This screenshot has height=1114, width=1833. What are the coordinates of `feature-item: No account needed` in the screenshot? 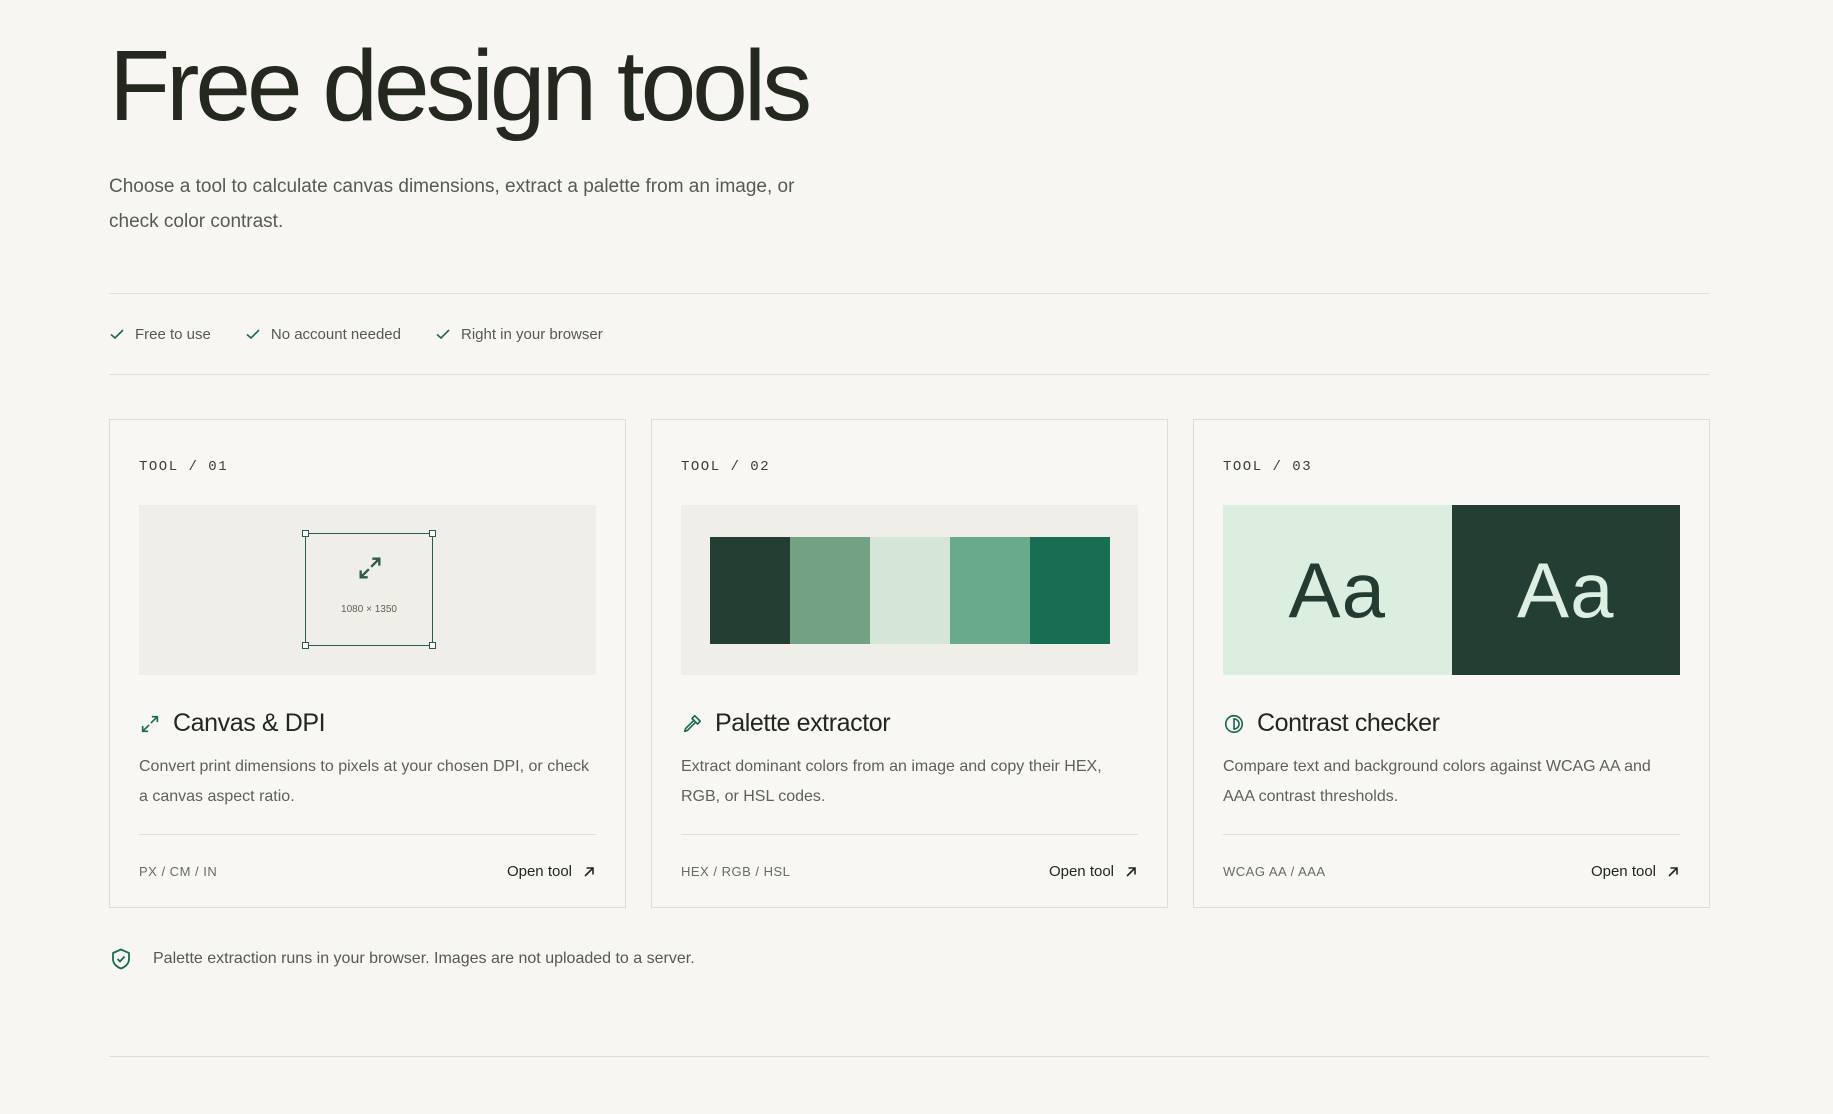 It's located at (323, 334).